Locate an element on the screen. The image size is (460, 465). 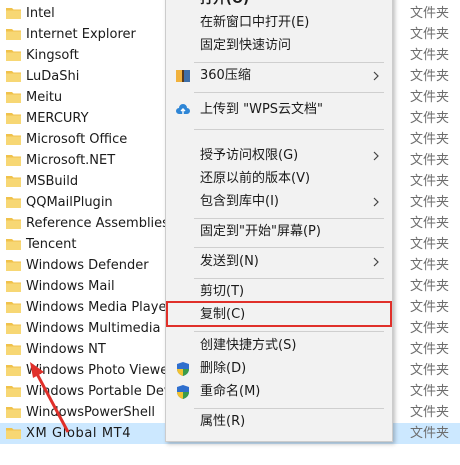
file-name: WindowsPowerShell is located at coordinates (91, 412).